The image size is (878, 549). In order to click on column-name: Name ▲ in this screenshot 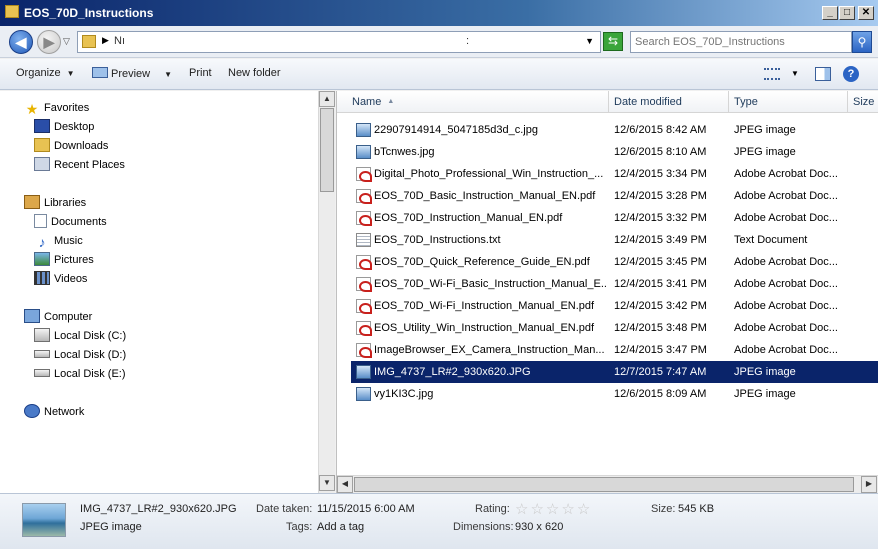, I will do `click(478, 102)`.